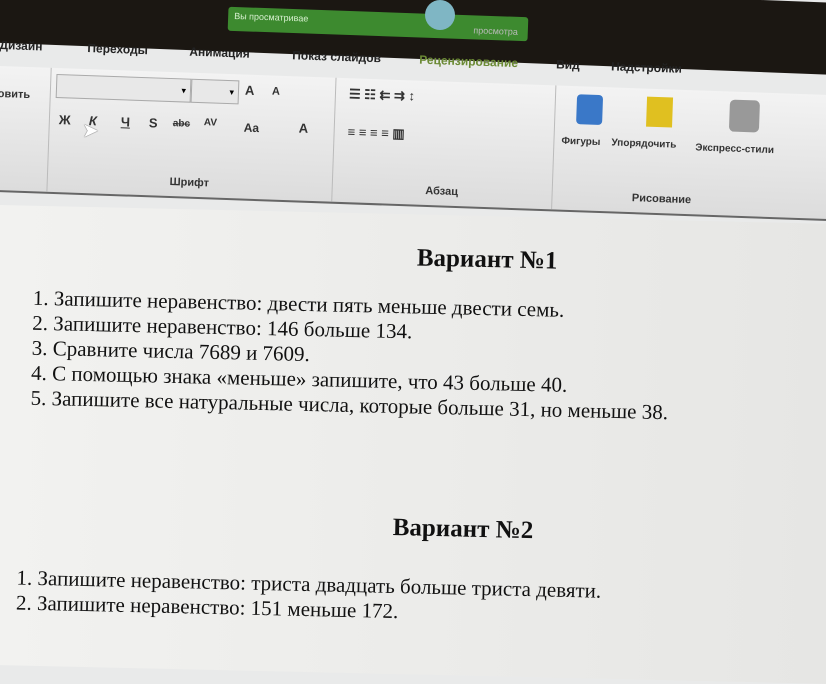  What do you see at coordinates (463, 529) in the screenshot?
I see `variant2-title: Вариант №2` at bounding box center [463, 529].